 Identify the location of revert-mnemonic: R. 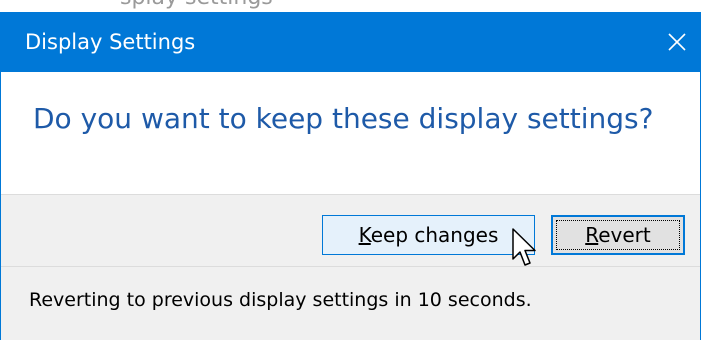
(592, 235).